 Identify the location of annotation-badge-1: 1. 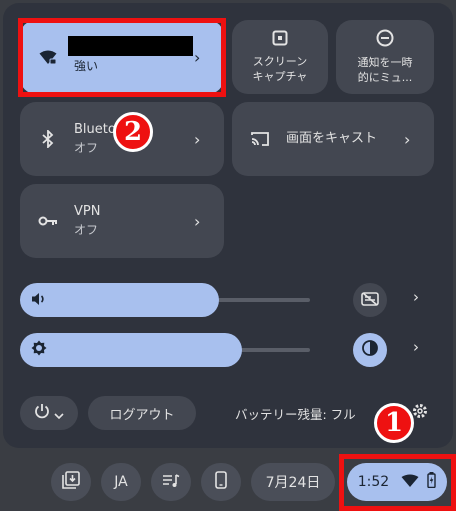
(394, 423).